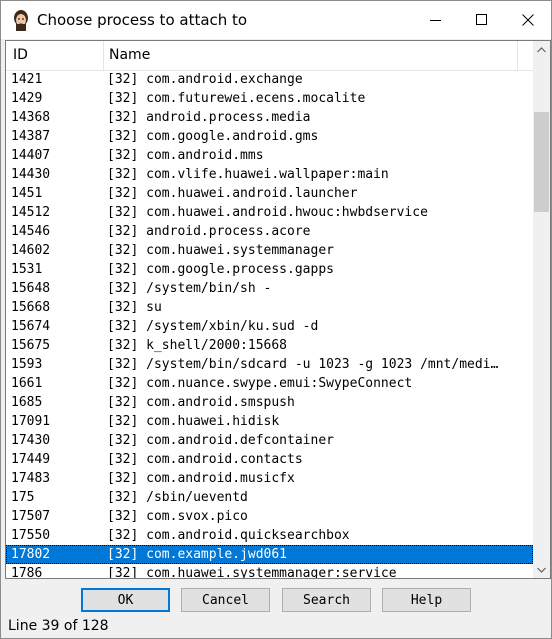 This screenshot has height=639, width=552. What do you see at coordinates (134, 307) in the screenshot?
I see `process-name: [32] su` at bounding box center [134, 307].